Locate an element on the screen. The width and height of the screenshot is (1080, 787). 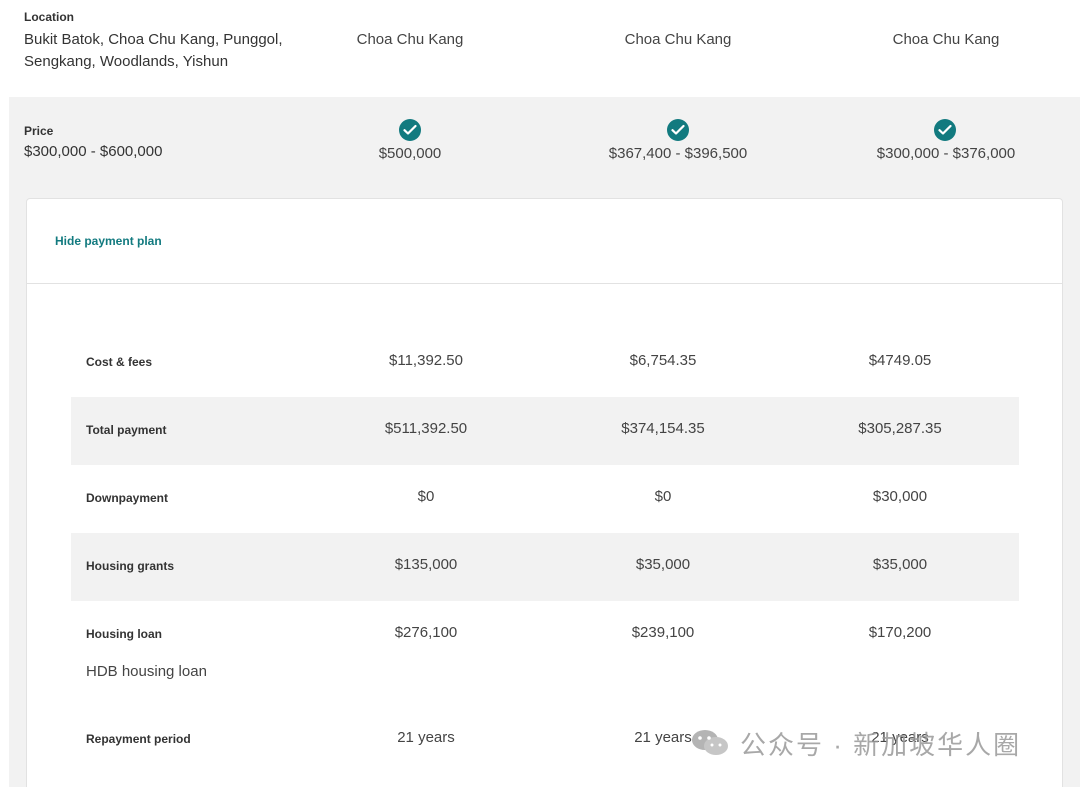
table-cell: $305,287.35 is located at coordinates (900, 428).